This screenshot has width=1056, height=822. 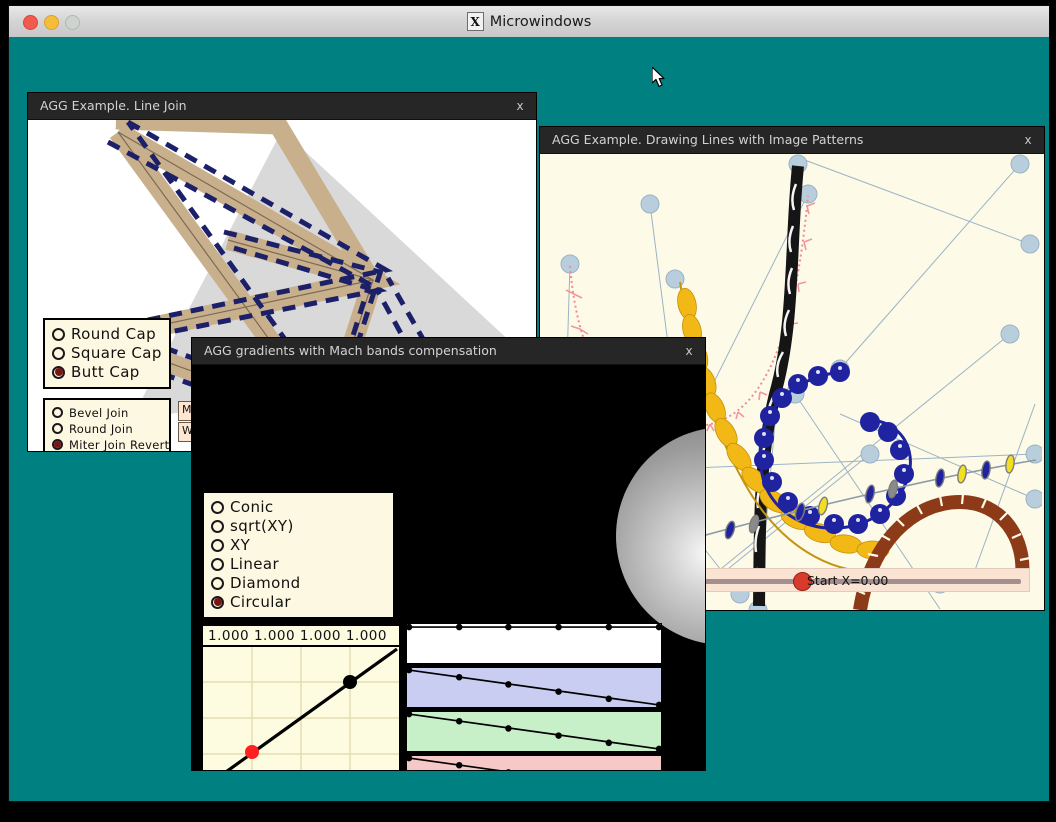 What do you see at coordinates (298, 507) in the screenshot?
I see `radio-conic: Conic` at bounding box center [298, 507].